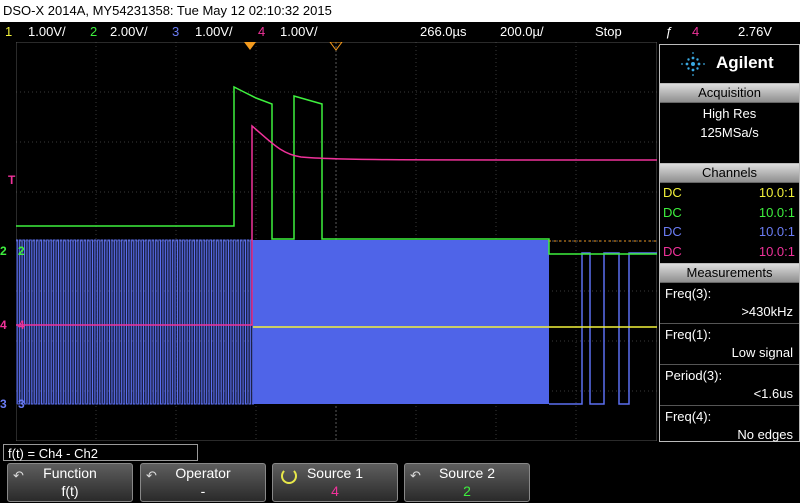  What do you see at coordinates (773, 393) in the screenshot?
I see `measurement-value: <1.6us` at bounding box center [773, 393].